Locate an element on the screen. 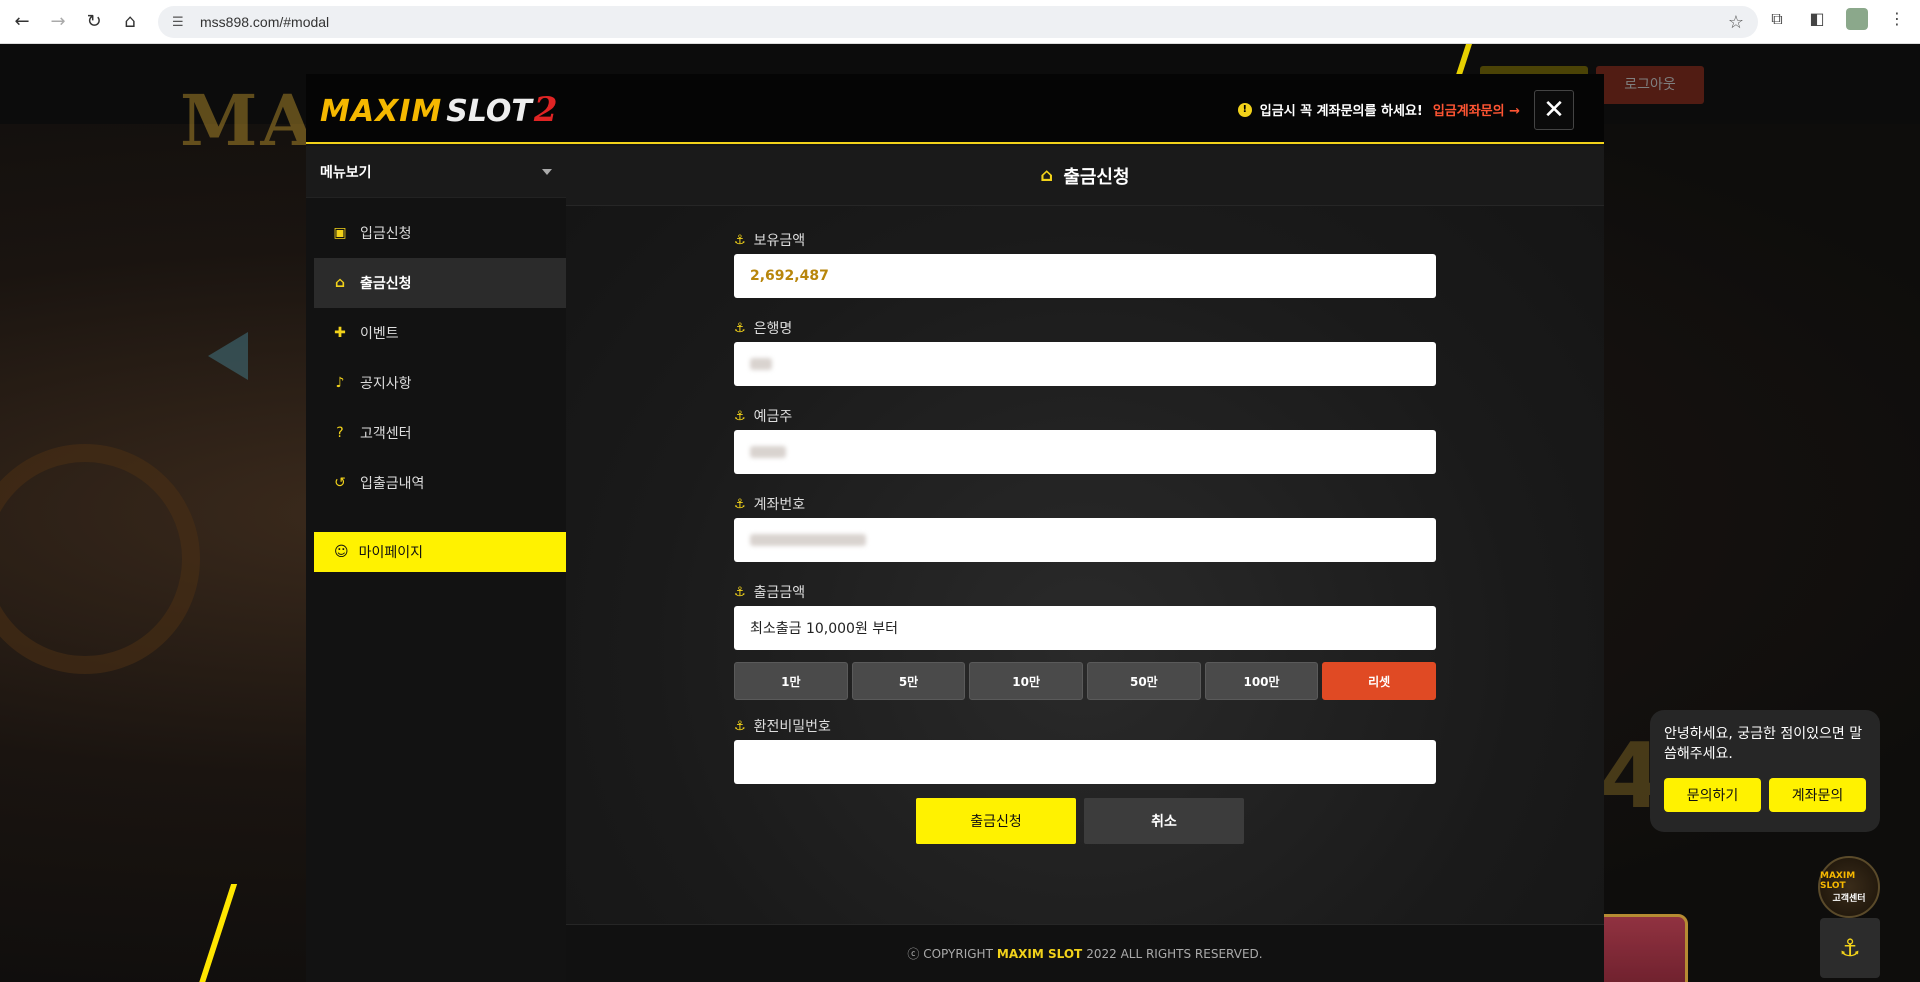 Image resolution: width=1920 pixels, height=982 pixels. notice-message: 입금시 꼭 계좌문의를 하세요! is located at coordinates (1341, 111).